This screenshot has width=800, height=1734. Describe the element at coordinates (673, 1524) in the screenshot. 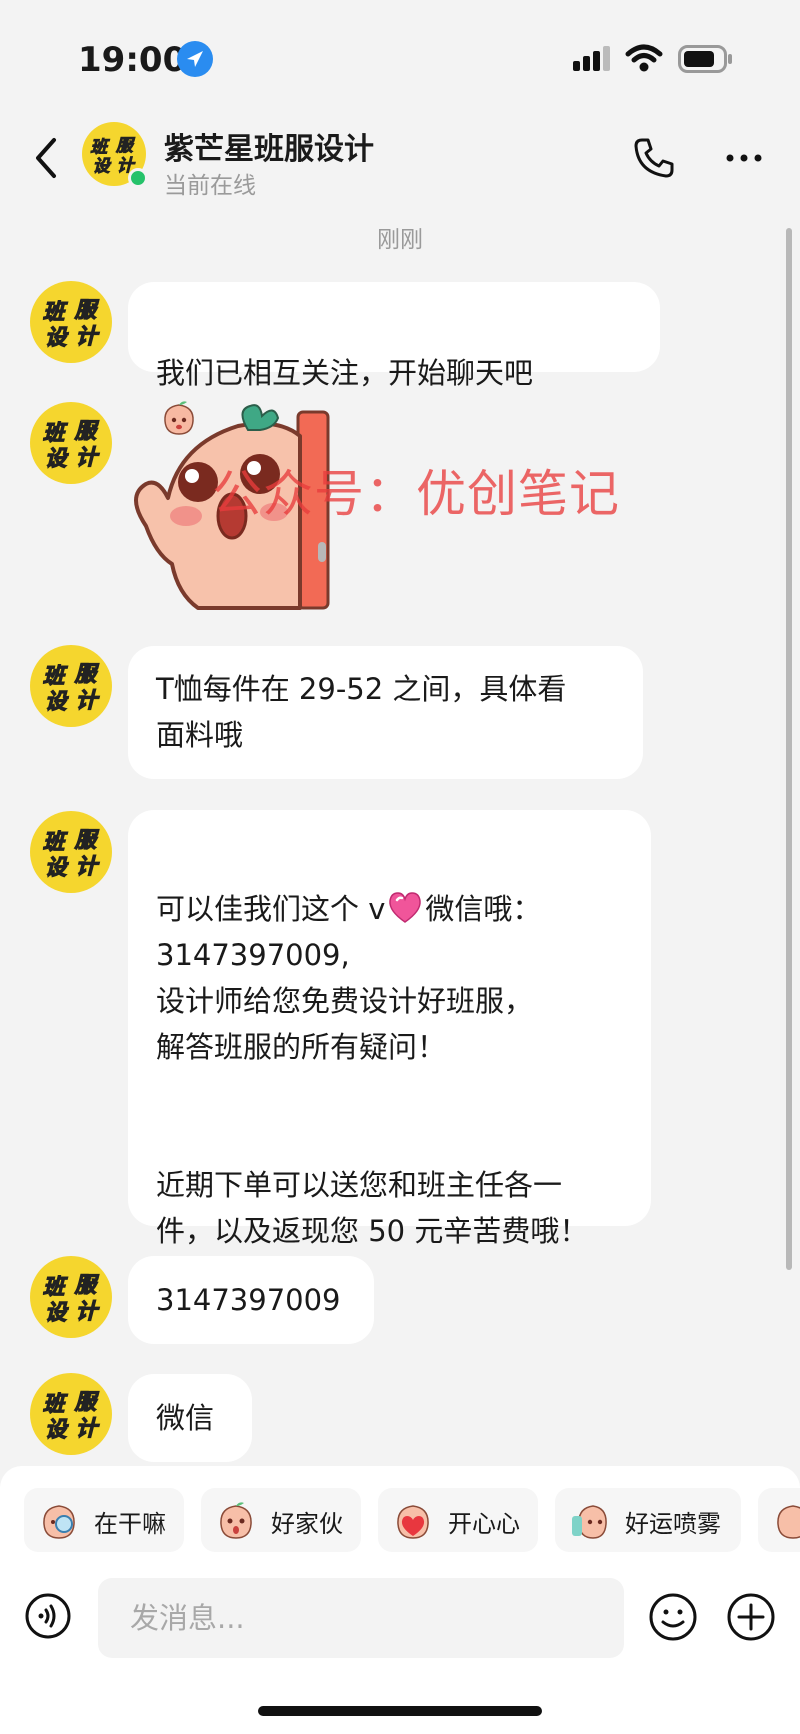

I see `quick-reply-label: 好运喷雾` at that location.